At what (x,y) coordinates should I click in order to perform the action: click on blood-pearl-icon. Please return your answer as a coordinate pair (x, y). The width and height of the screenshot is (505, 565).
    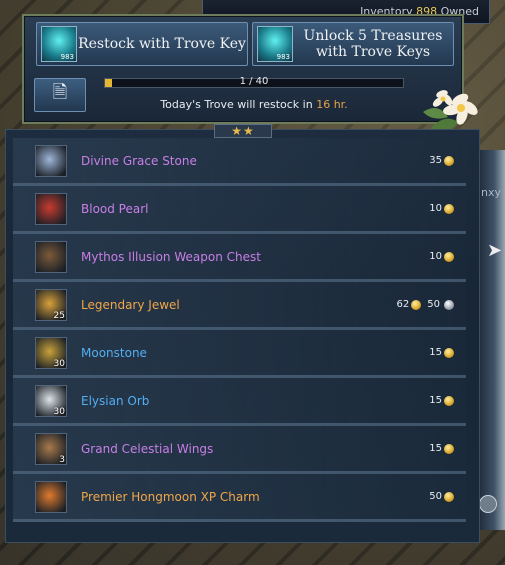
    Looking at the image, I should click on (51, 208).